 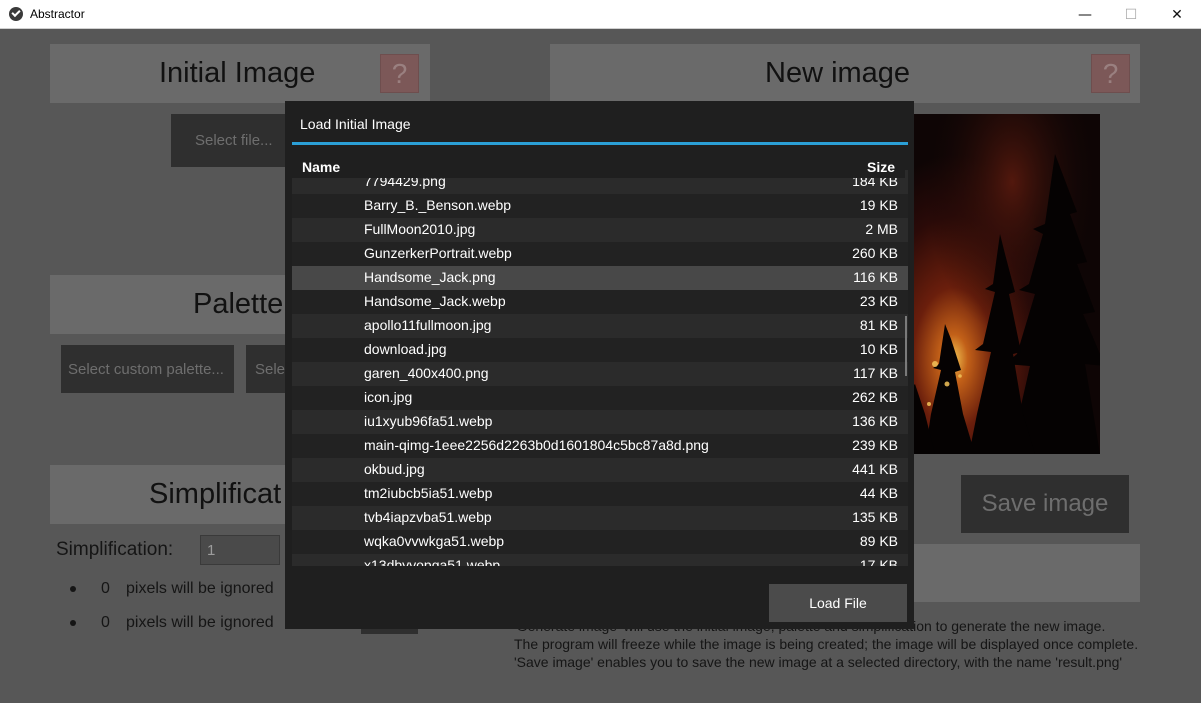 What do you see at coordinates (428, 325) in the screenshot?
I see `file-name: apollo11fullmoon.jpg` at bounding box center [428, 325].